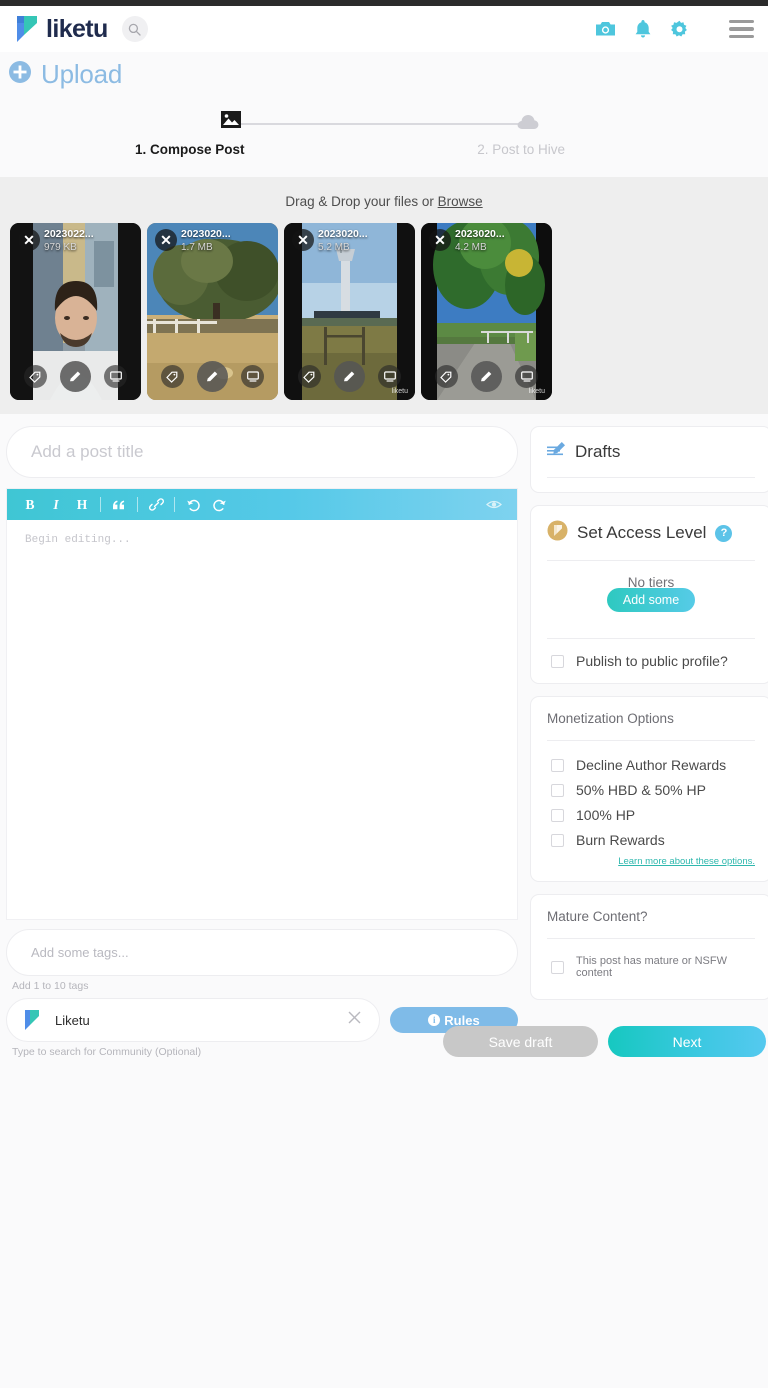 The height and width of the screenshot is (1388, 768). Describe the element at coordinates (598, 451) in the screenshot. I see `drafts-label: Drafts` at that location.